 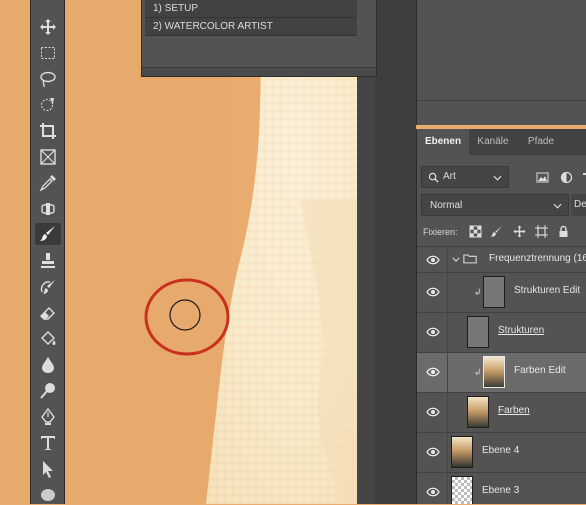 I want to click on checkerboard-icon, so click(x=475, y=231).